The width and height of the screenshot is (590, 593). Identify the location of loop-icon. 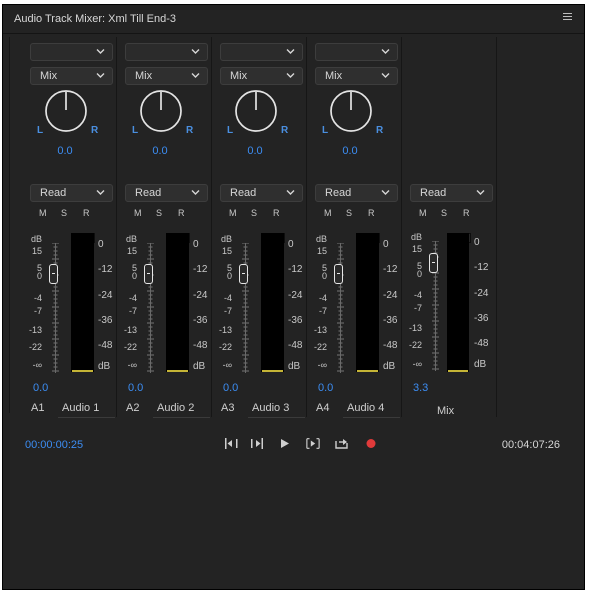
(342, 443).